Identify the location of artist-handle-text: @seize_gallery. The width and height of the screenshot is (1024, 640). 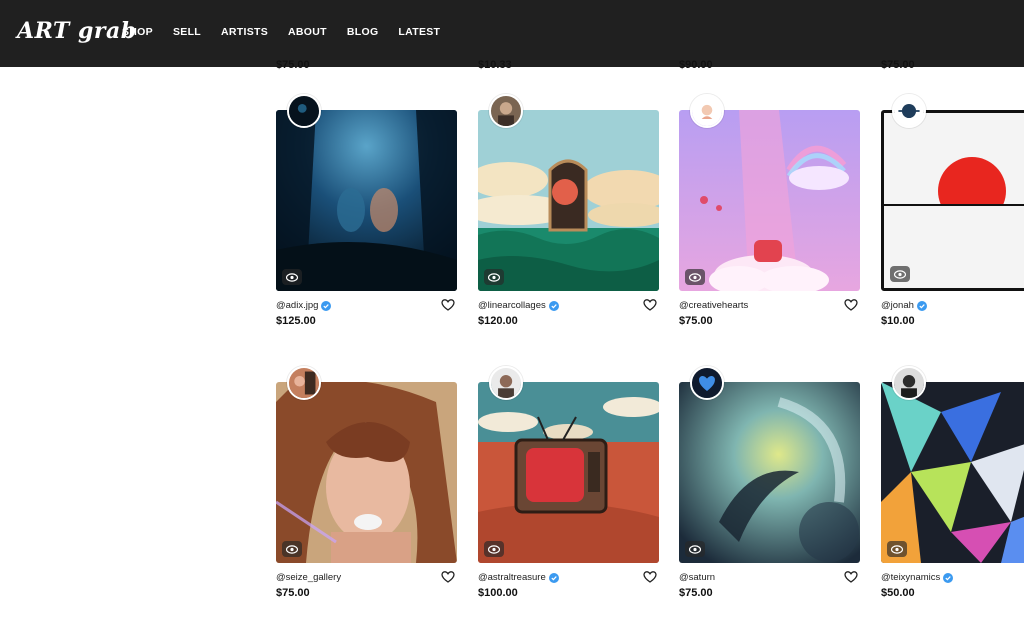
(308, 577).